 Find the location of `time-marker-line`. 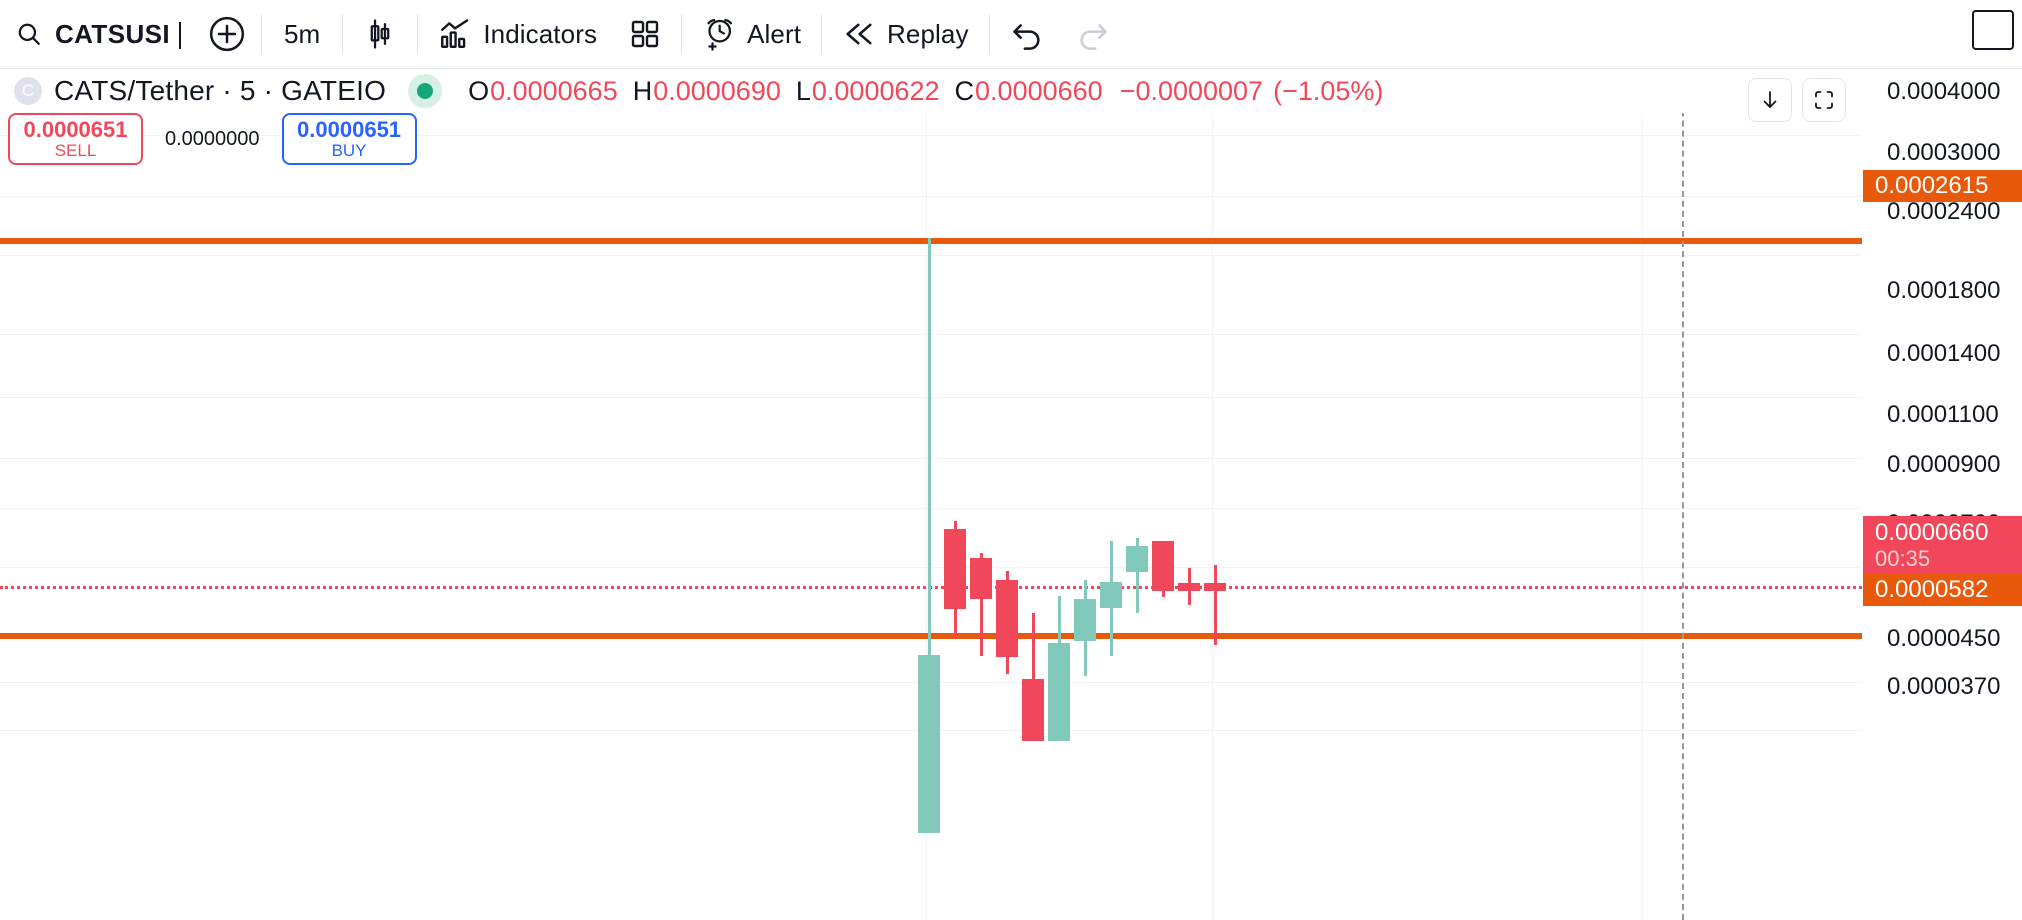

time-marker-line is located at coordinates (1683, 516).